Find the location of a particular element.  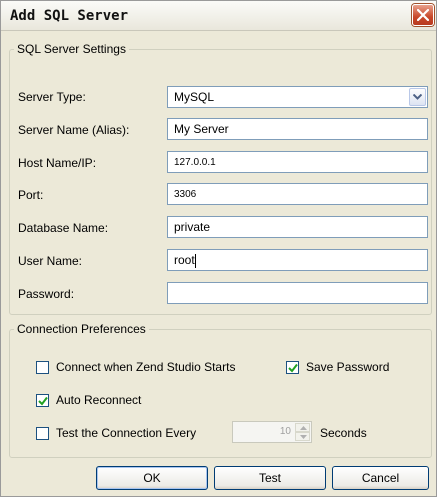

caret-up-icon is located at coordinates (303, 428).